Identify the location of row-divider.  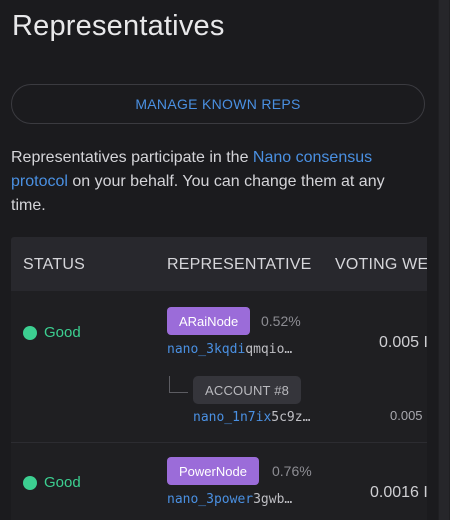
(219, 442).